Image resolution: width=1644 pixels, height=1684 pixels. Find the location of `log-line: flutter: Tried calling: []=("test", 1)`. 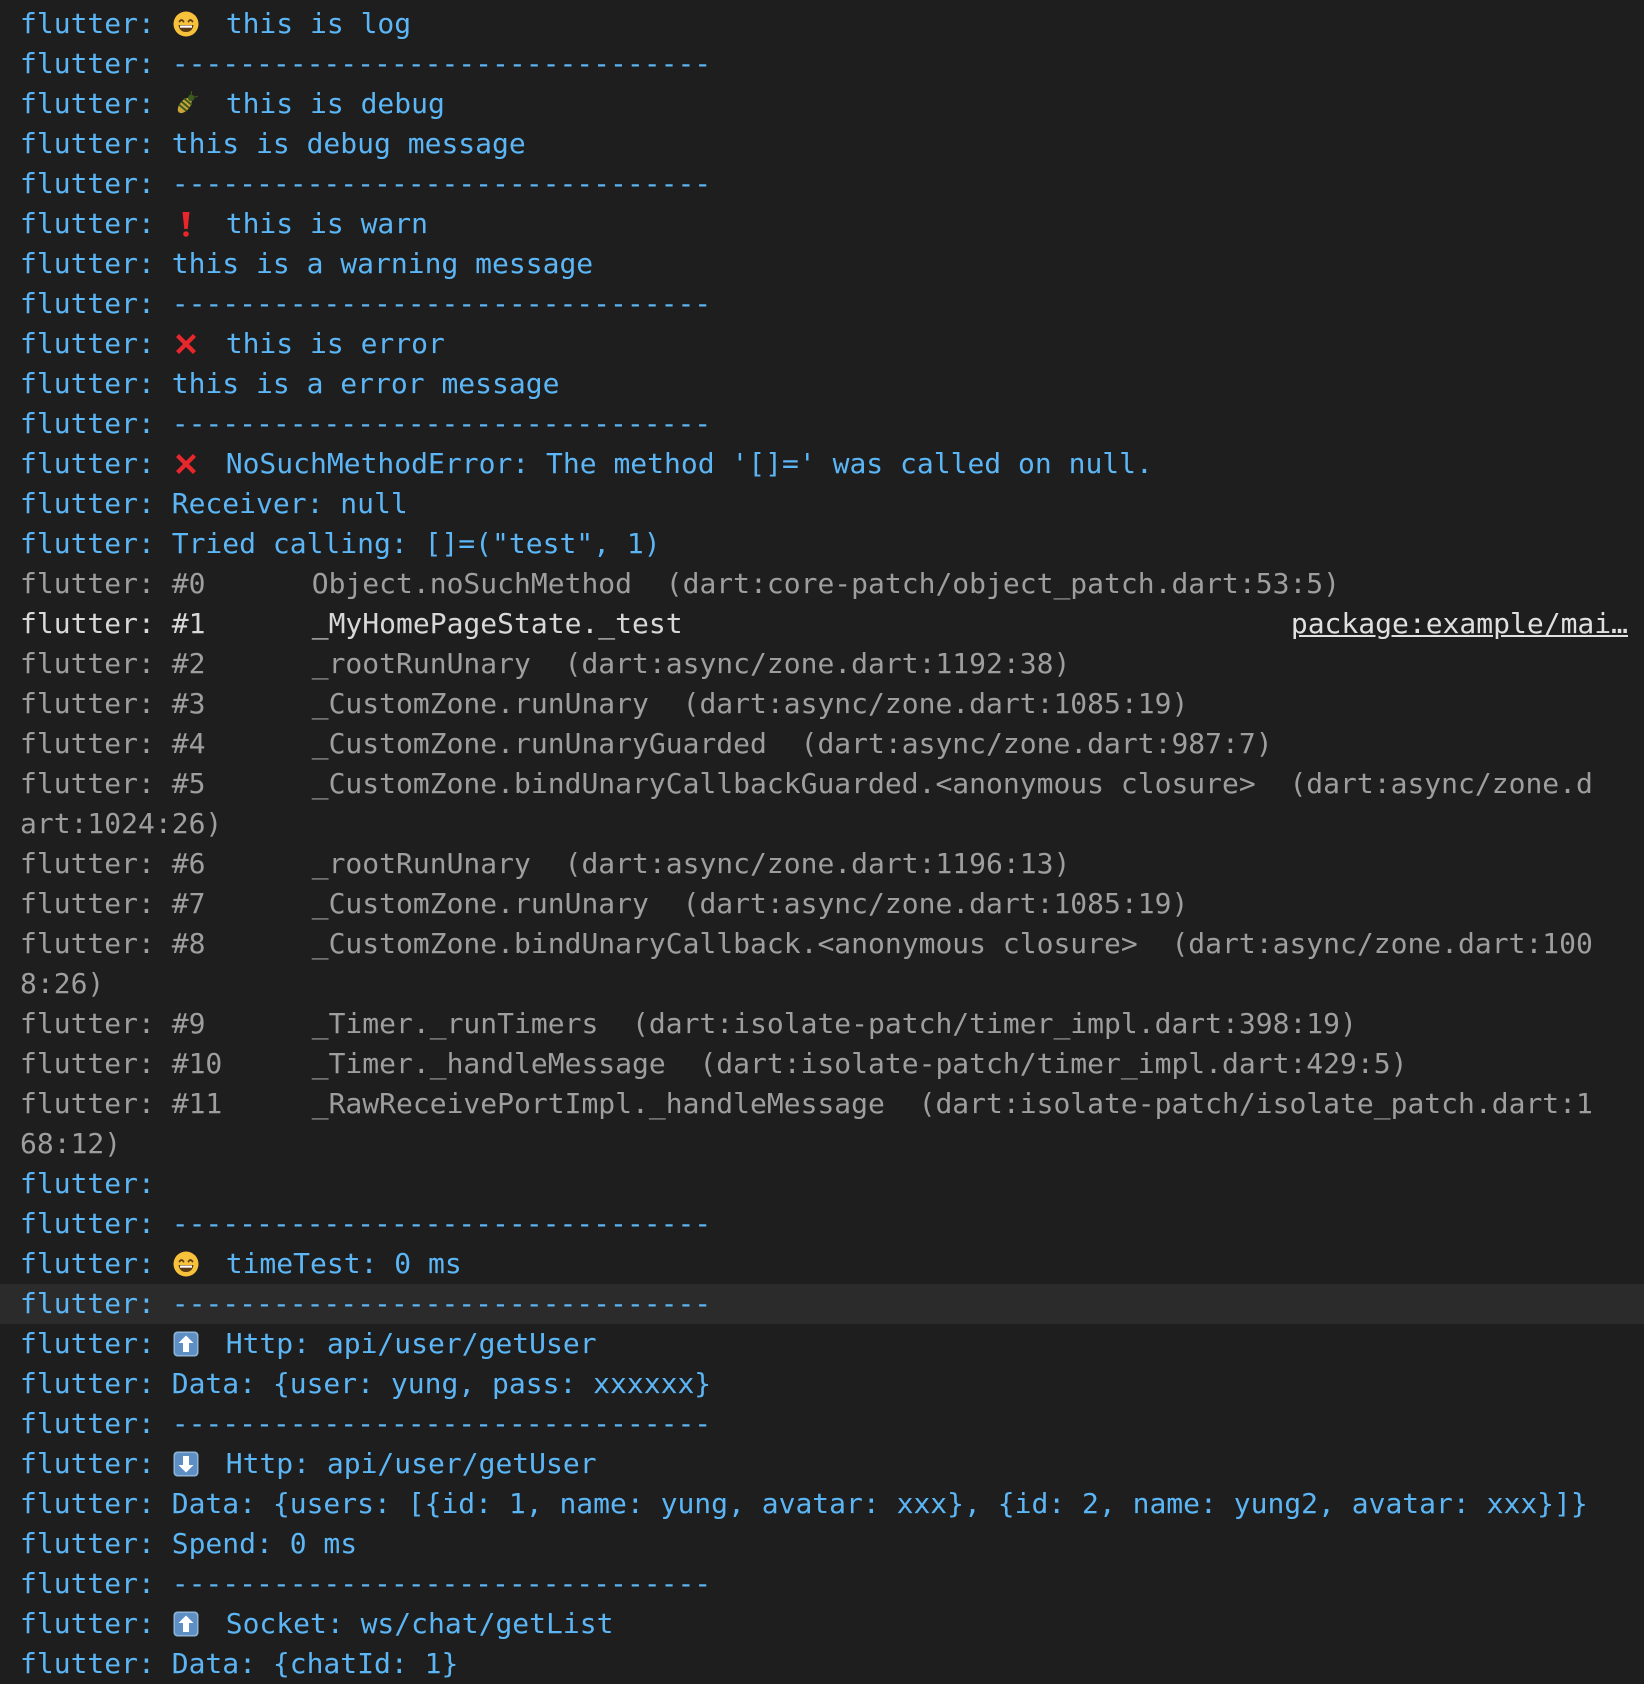

log-line: flutter: Tried calling: []=("test", 1) is located at coordinates (822, 544).